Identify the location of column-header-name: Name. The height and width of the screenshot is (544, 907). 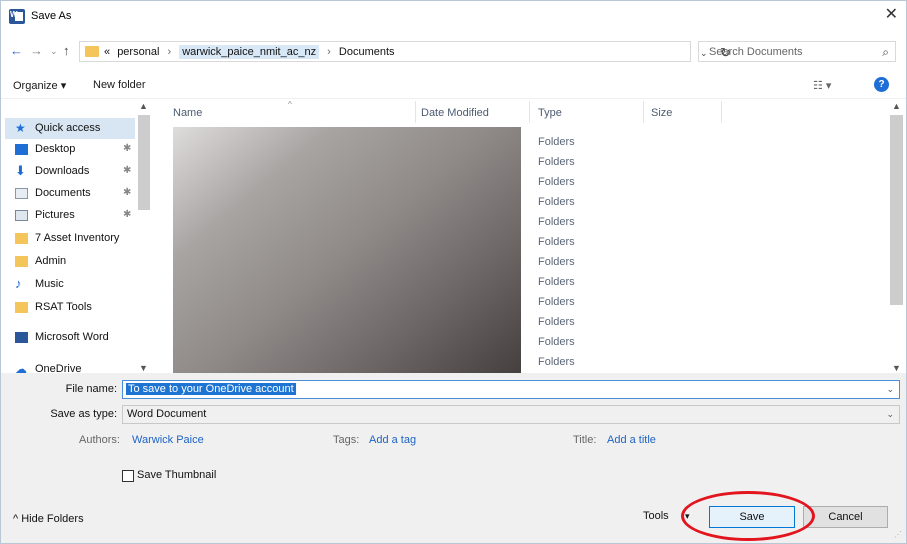
(187, 113).